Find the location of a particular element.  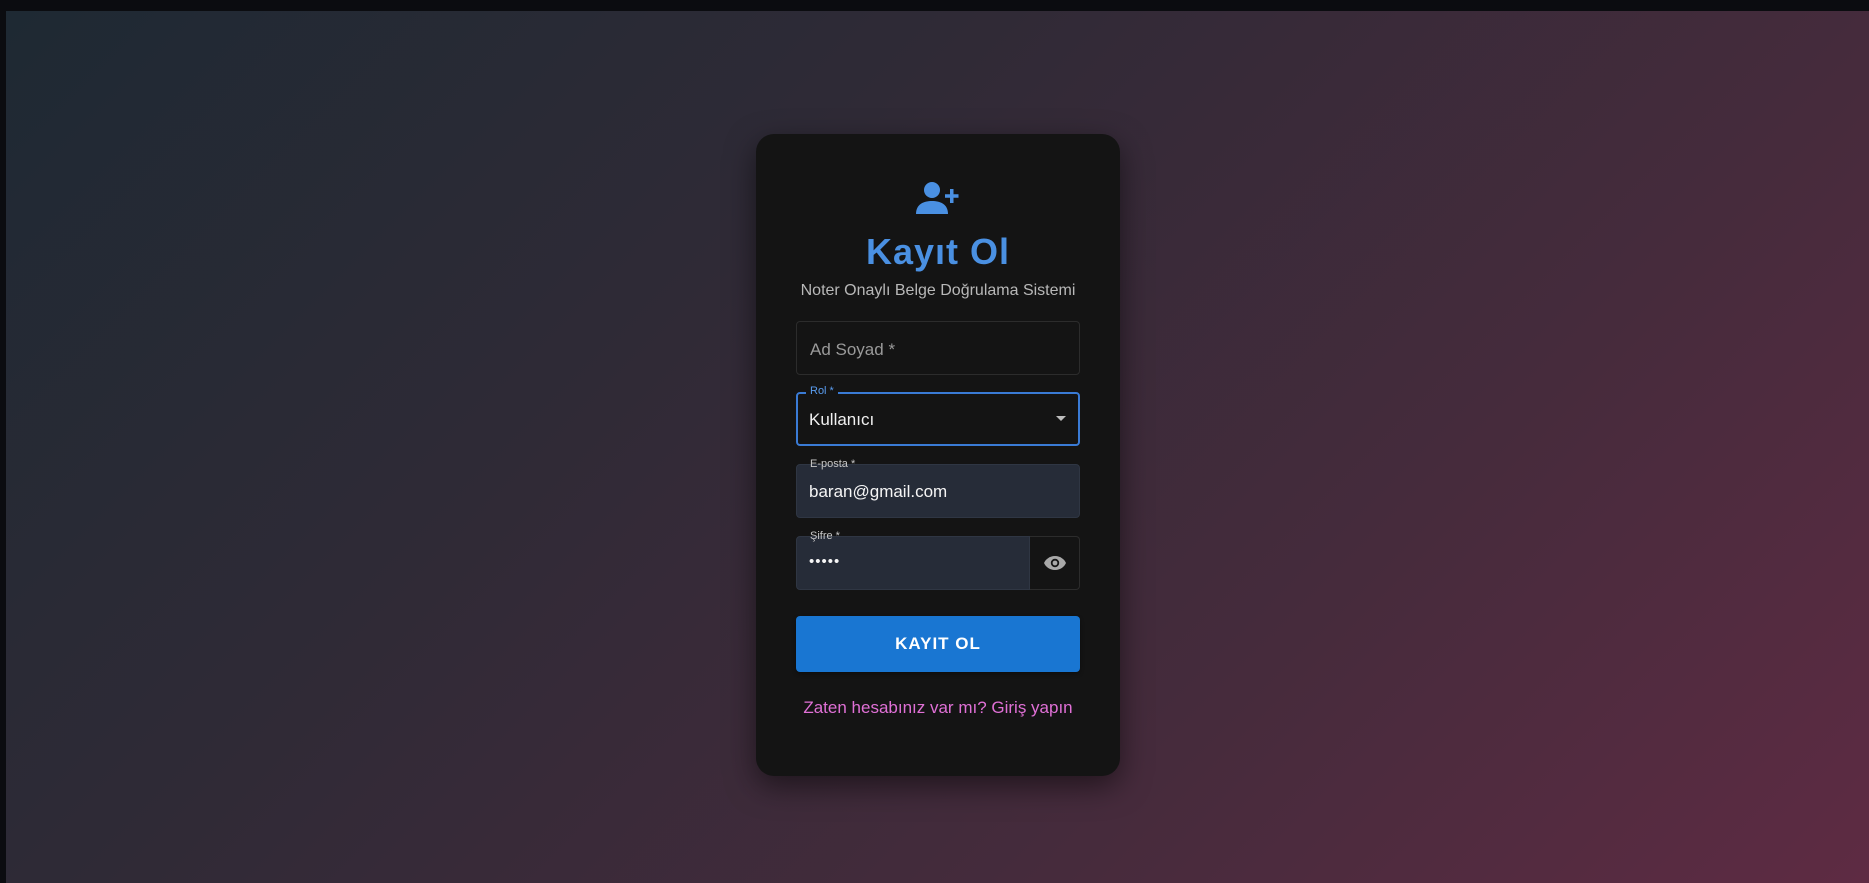

email-field: E-posta * baran@gmail.com is located at coordinates (938, 488).